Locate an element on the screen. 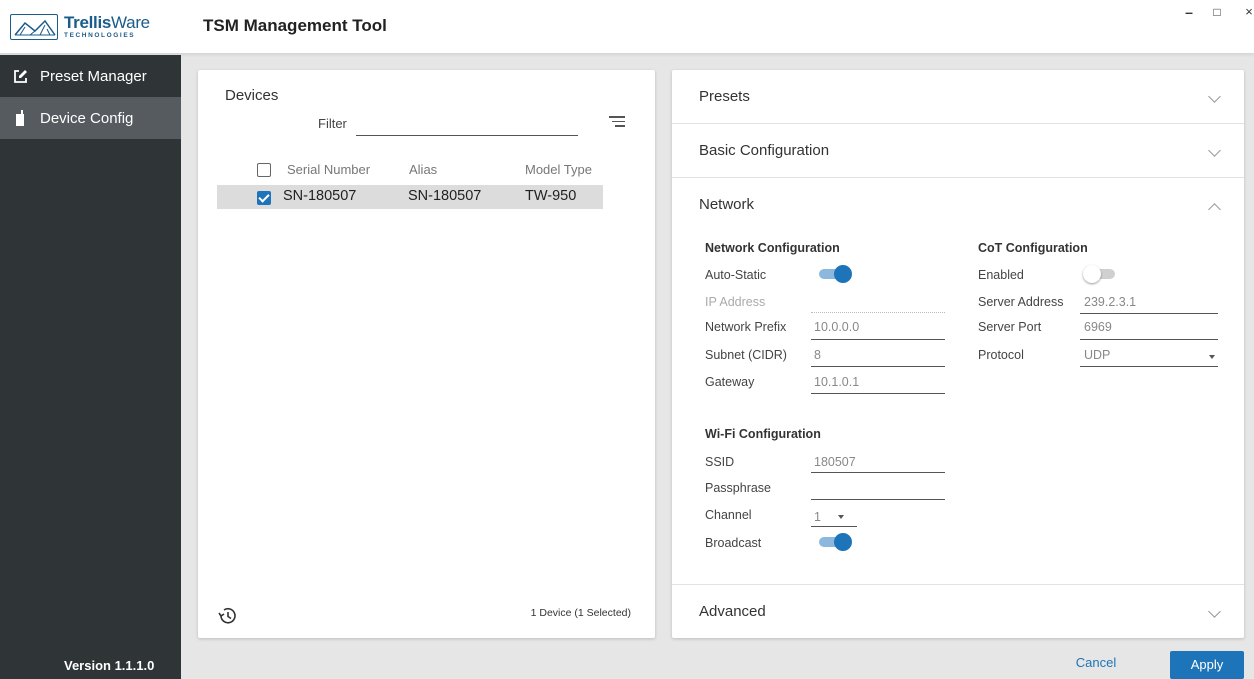  protocol-underline is located at coordinates (1149, 366).